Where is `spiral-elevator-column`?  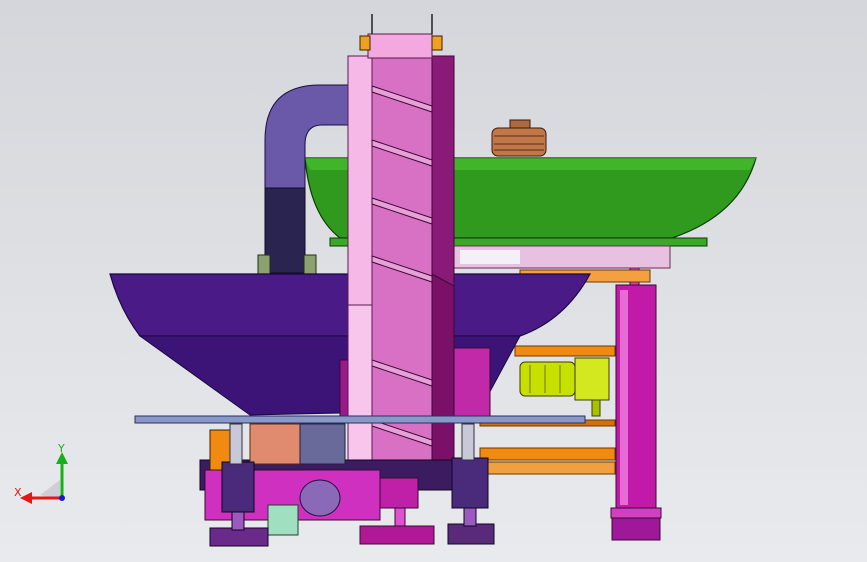 spiral-elevator-column is located at coordinates (401, 246).